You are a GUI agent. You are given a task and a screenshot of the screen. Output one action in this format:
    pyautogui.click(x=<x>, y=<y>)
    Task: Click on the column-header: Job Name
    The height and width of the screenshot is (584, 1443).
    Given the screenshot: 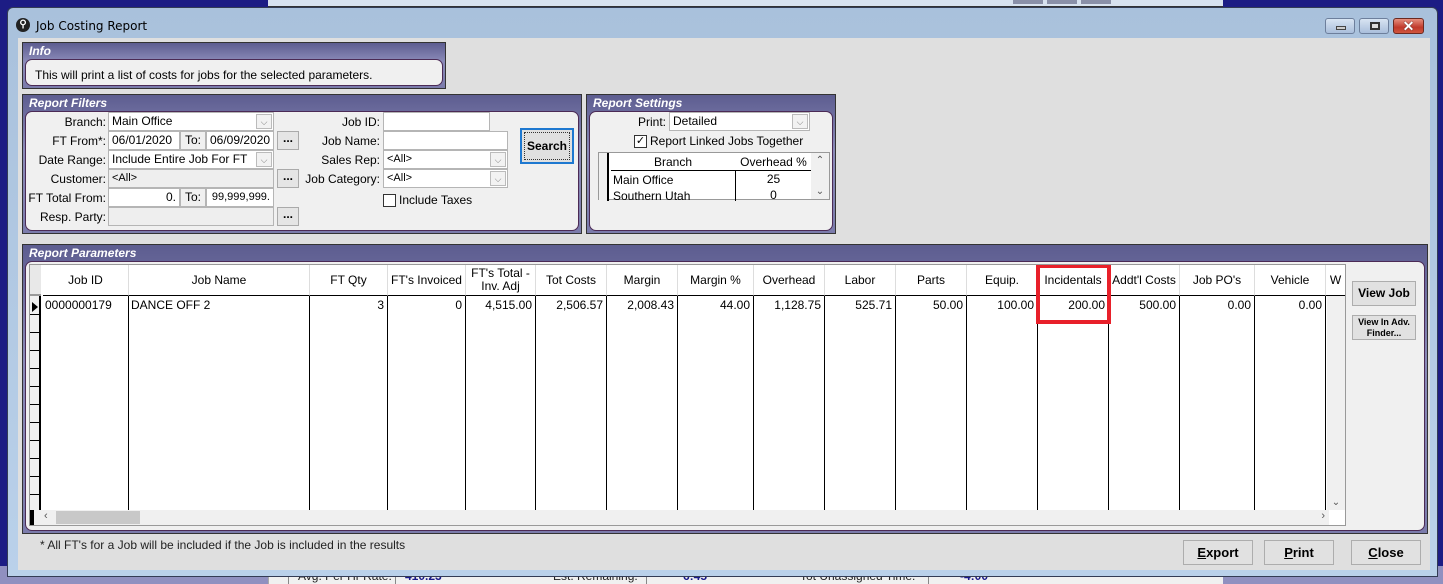 What is the action you would take?
    pyautogui.click(x=219, y=280)
    